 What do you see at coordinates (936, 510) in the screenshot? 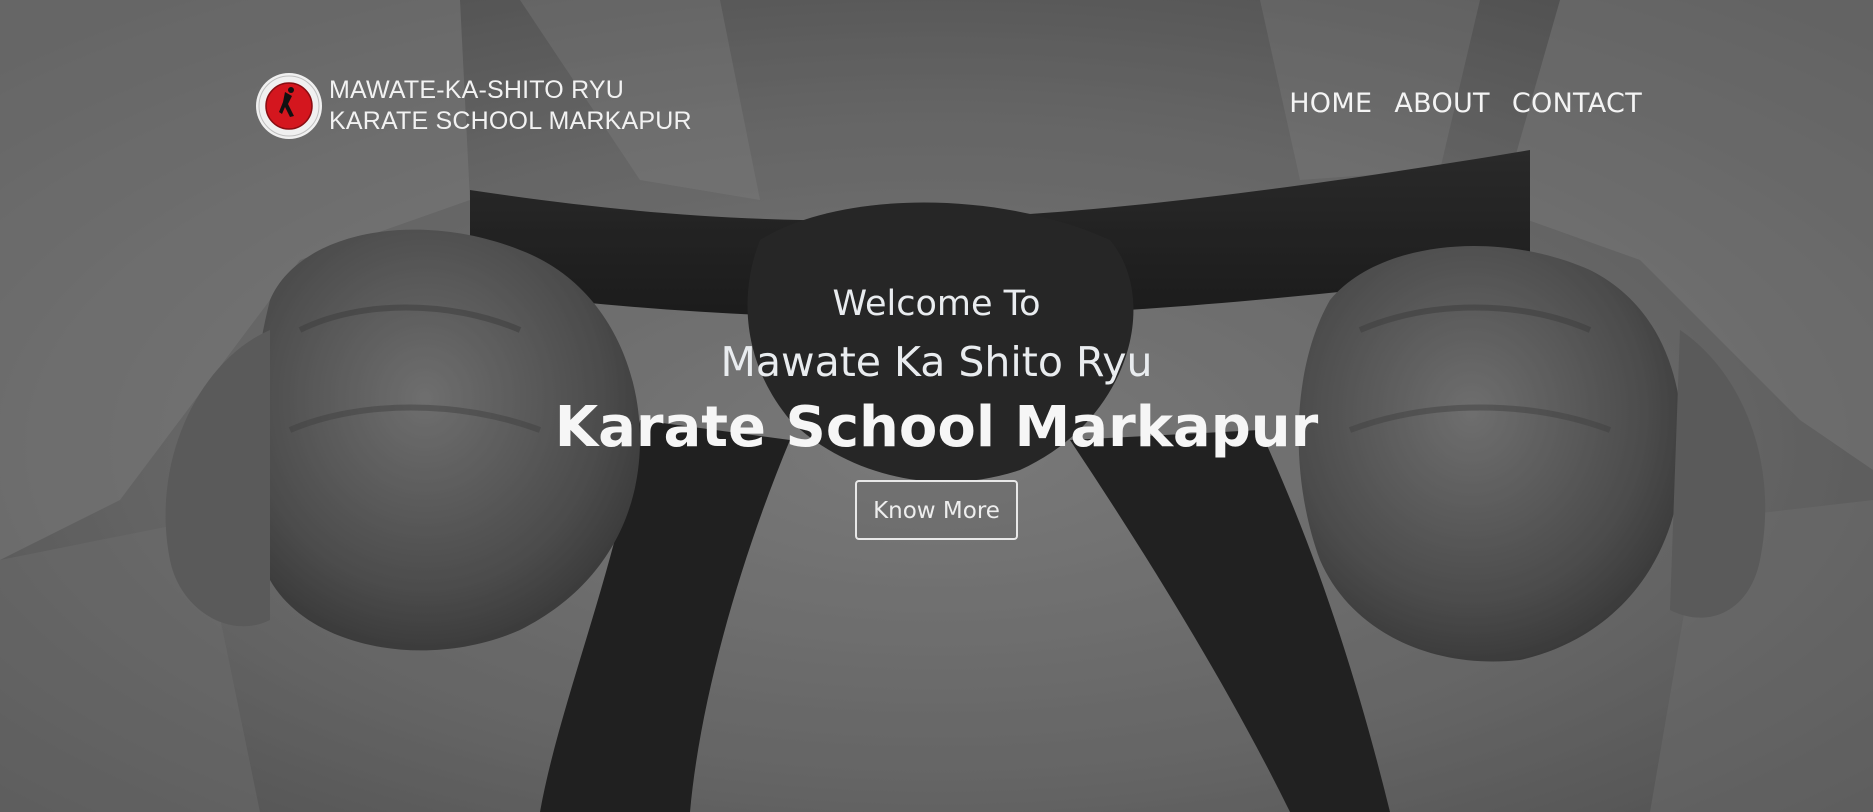
I see `know-more-button: Know More` at bounding box center [936, 510].